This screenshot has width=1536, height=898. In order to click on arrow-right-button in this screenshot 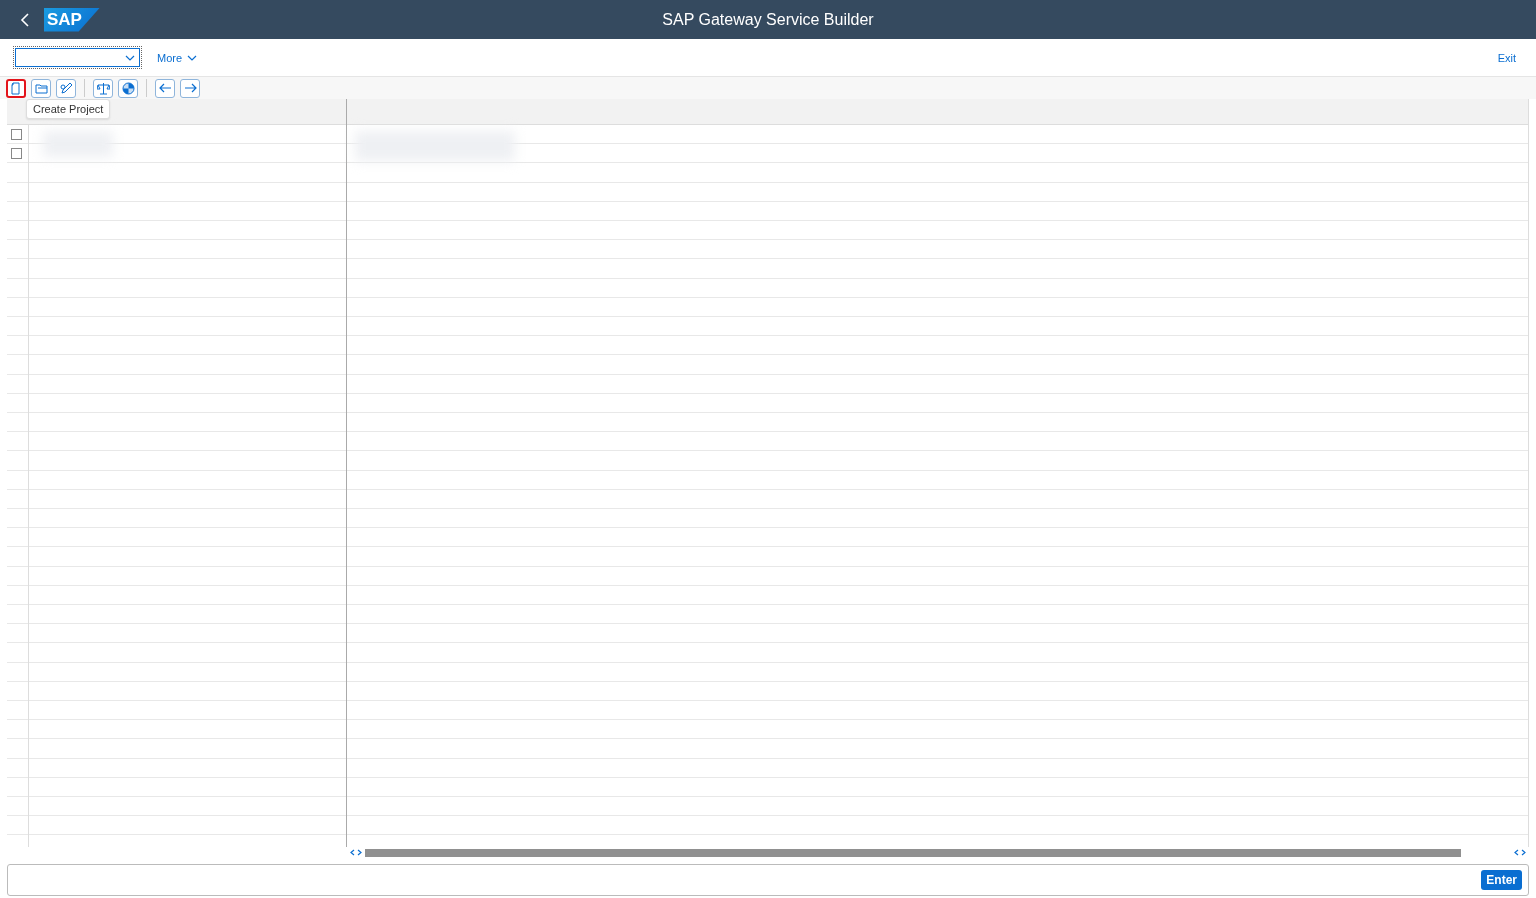, I will do `click(190, 88)`.